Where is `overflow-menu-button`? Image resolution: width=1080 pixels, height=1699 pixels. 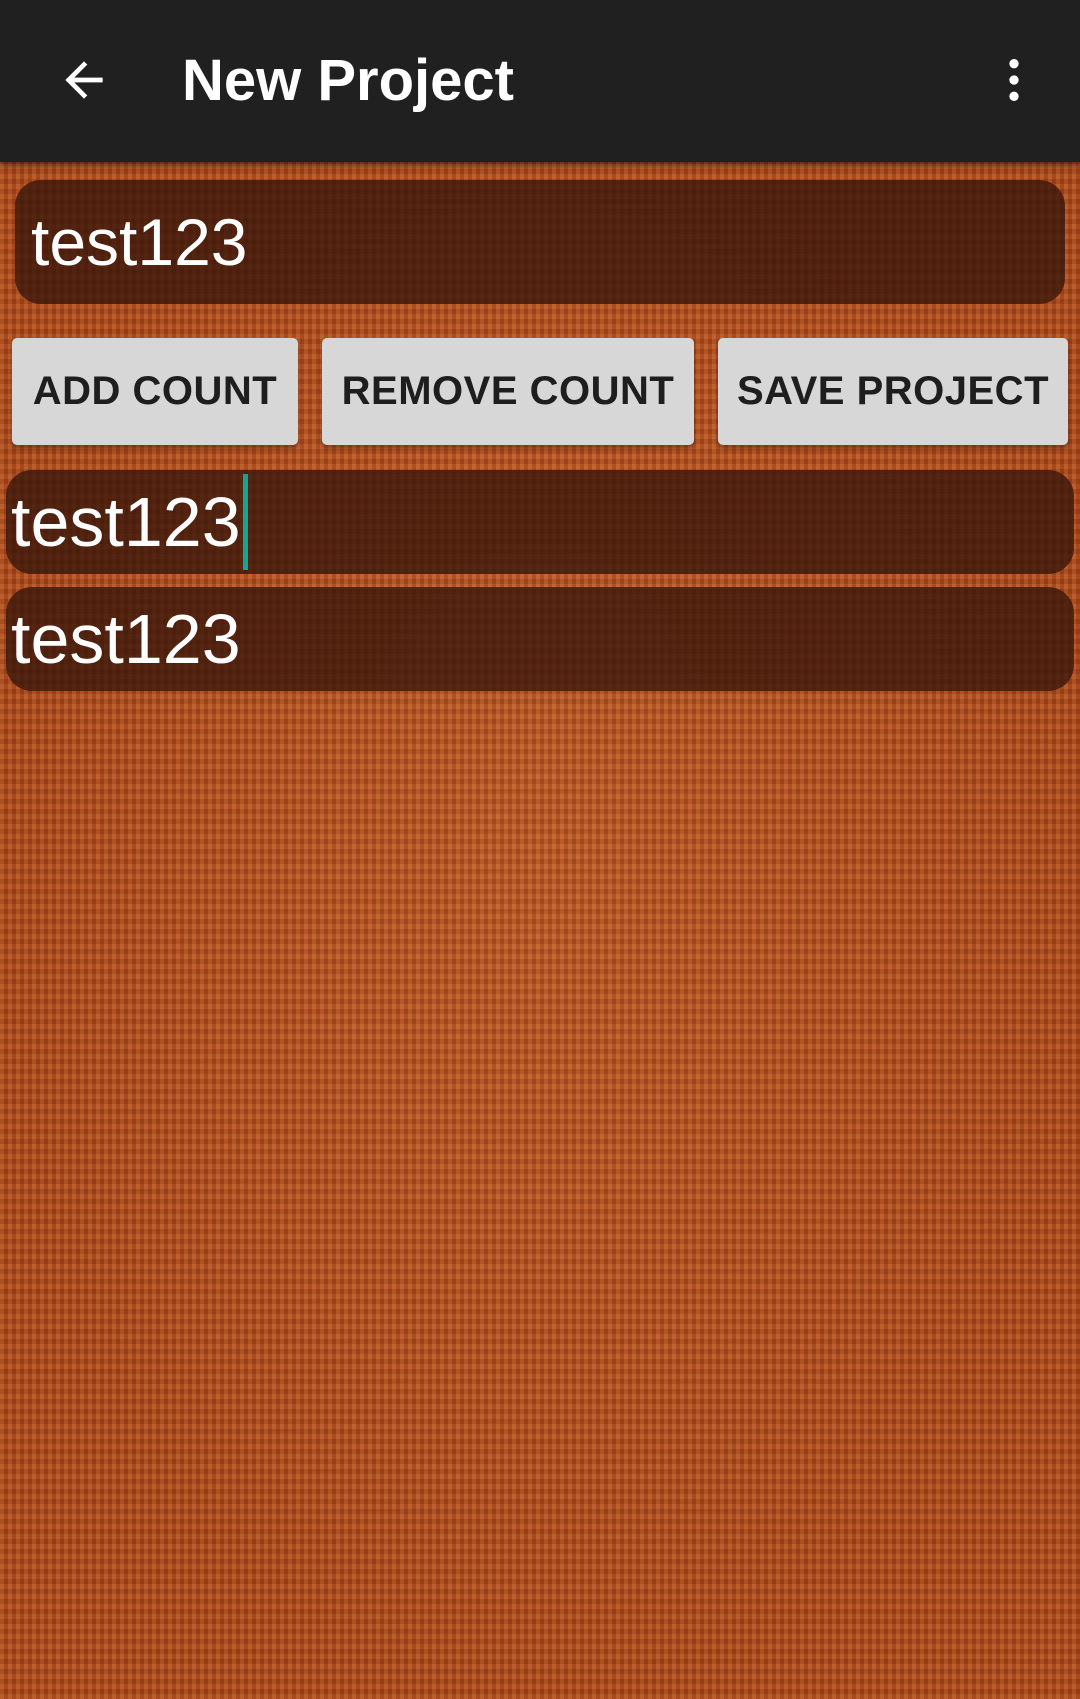
overflow-menu-button is located at coordinates (1014, 82).